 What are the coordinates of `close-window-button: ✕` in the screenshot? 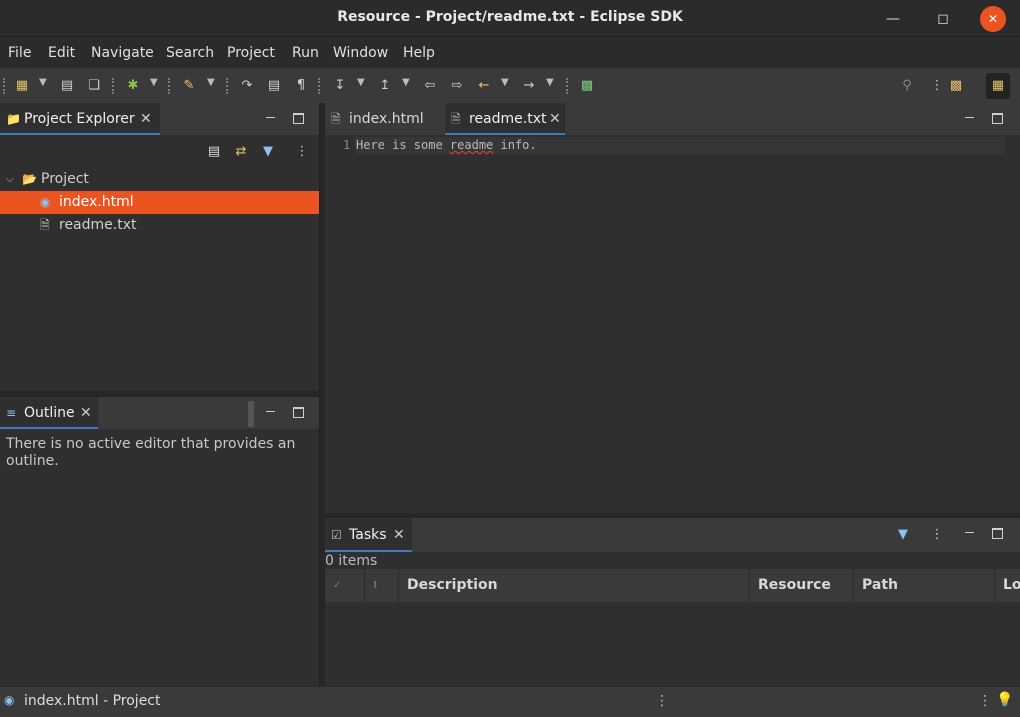 It's located at (993, 19).